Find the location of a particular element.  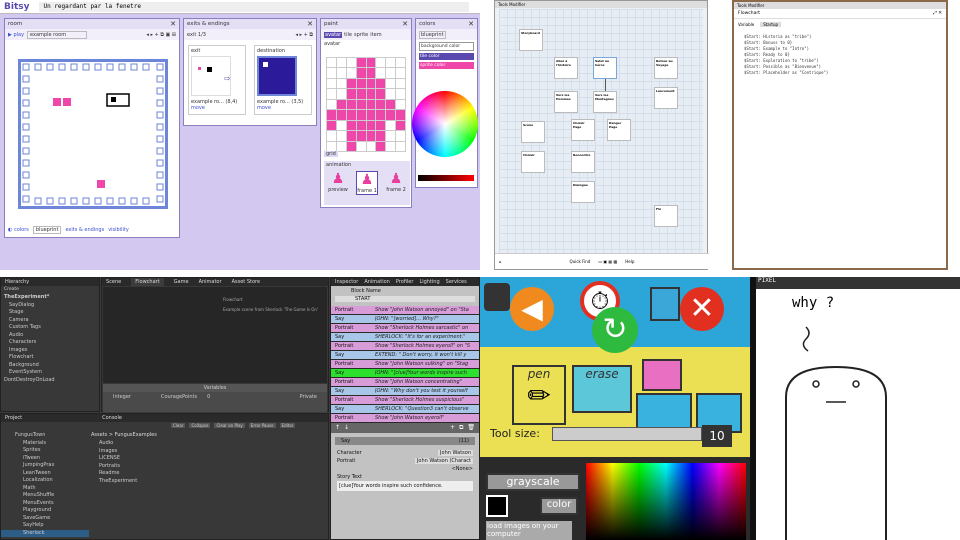

black-swatch is located at coordinates (497, 506).